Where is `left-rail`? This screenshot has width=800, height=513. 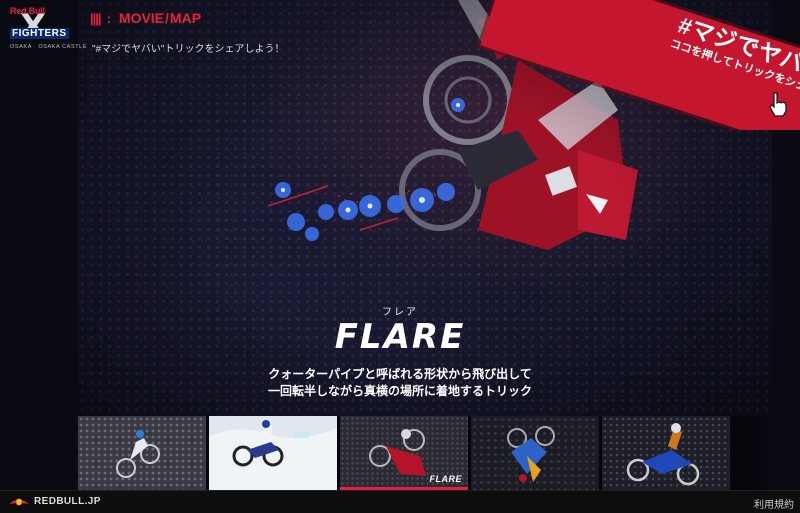 left-rail is located at coordinates (39, 245).